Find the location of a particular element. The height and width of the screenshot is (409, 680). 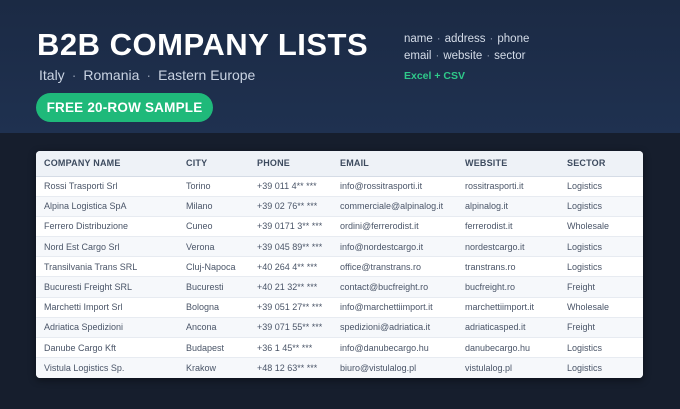

column-header-phone: PHONE is located at coordinates (290, 164).